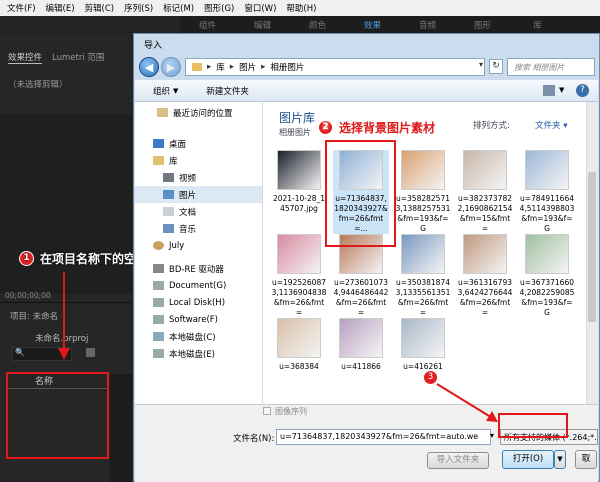 The width and height of the screenshot is (600, 482). I want to click on library-subtitle: 相册图片, so click(295, 132).